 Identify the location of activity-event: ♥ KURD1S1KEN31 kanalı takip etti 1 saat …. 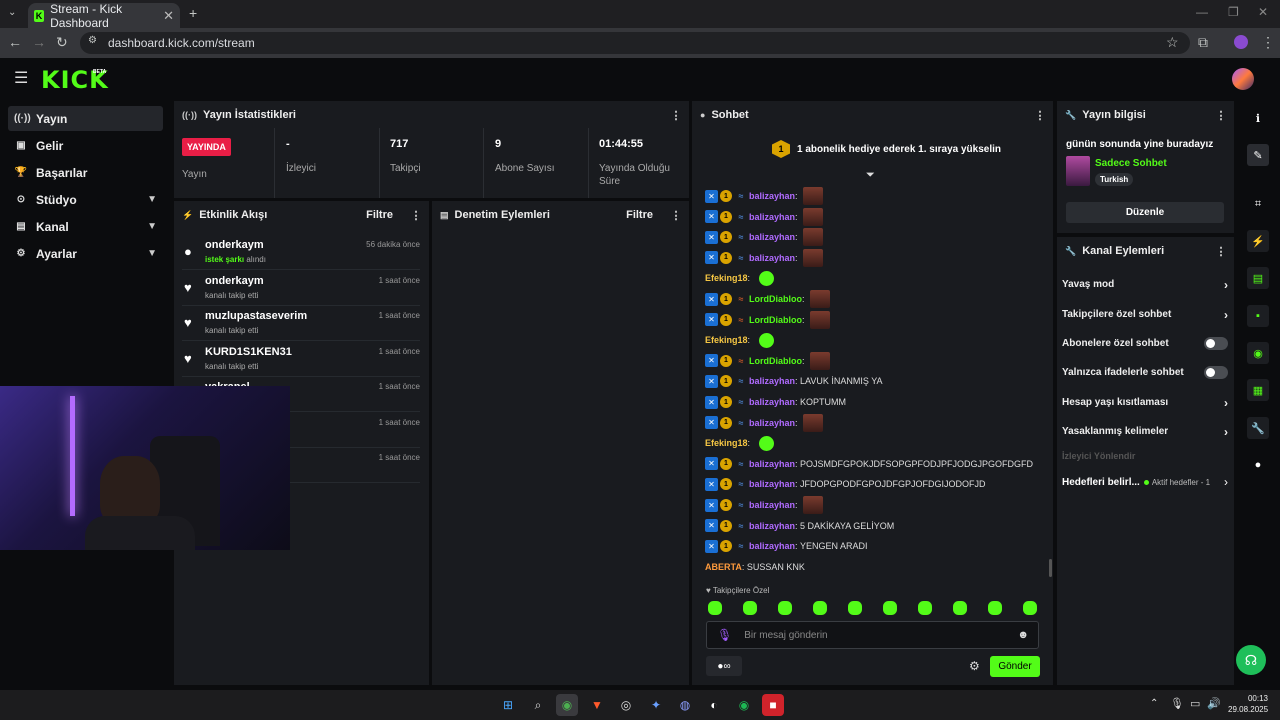
(301, 360).